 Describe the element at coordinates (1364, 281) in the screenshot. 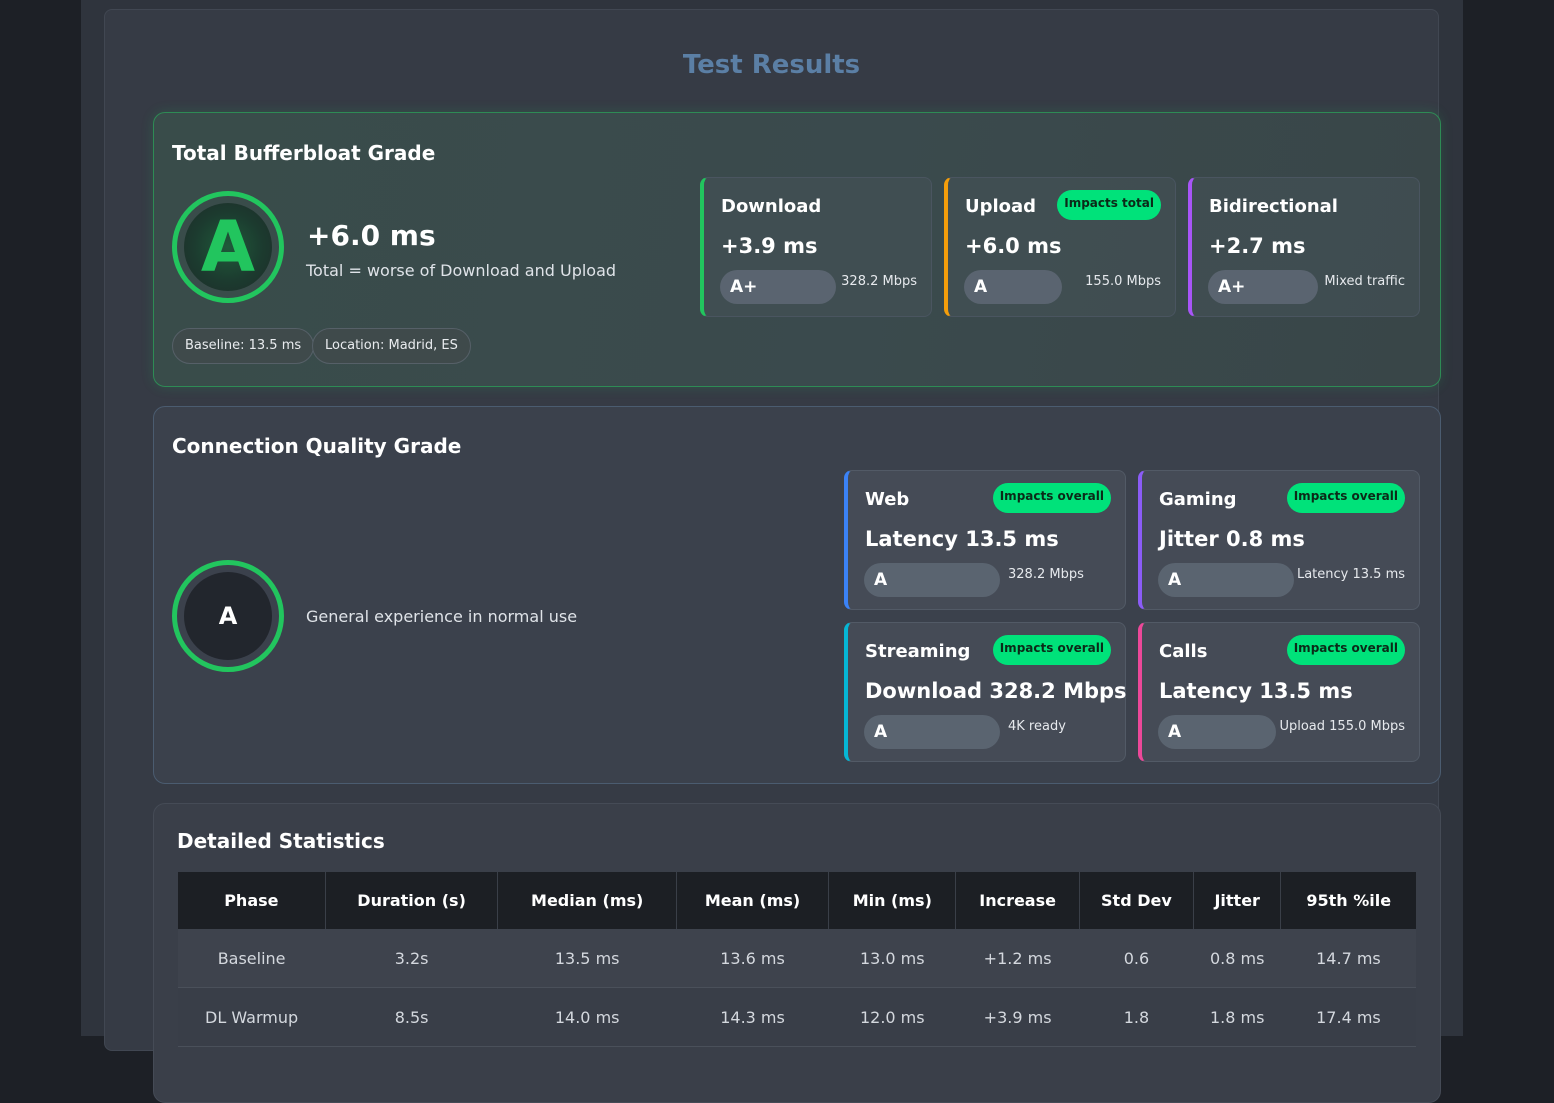

I see `bidirectional-note: Mixed traffic` at that location.